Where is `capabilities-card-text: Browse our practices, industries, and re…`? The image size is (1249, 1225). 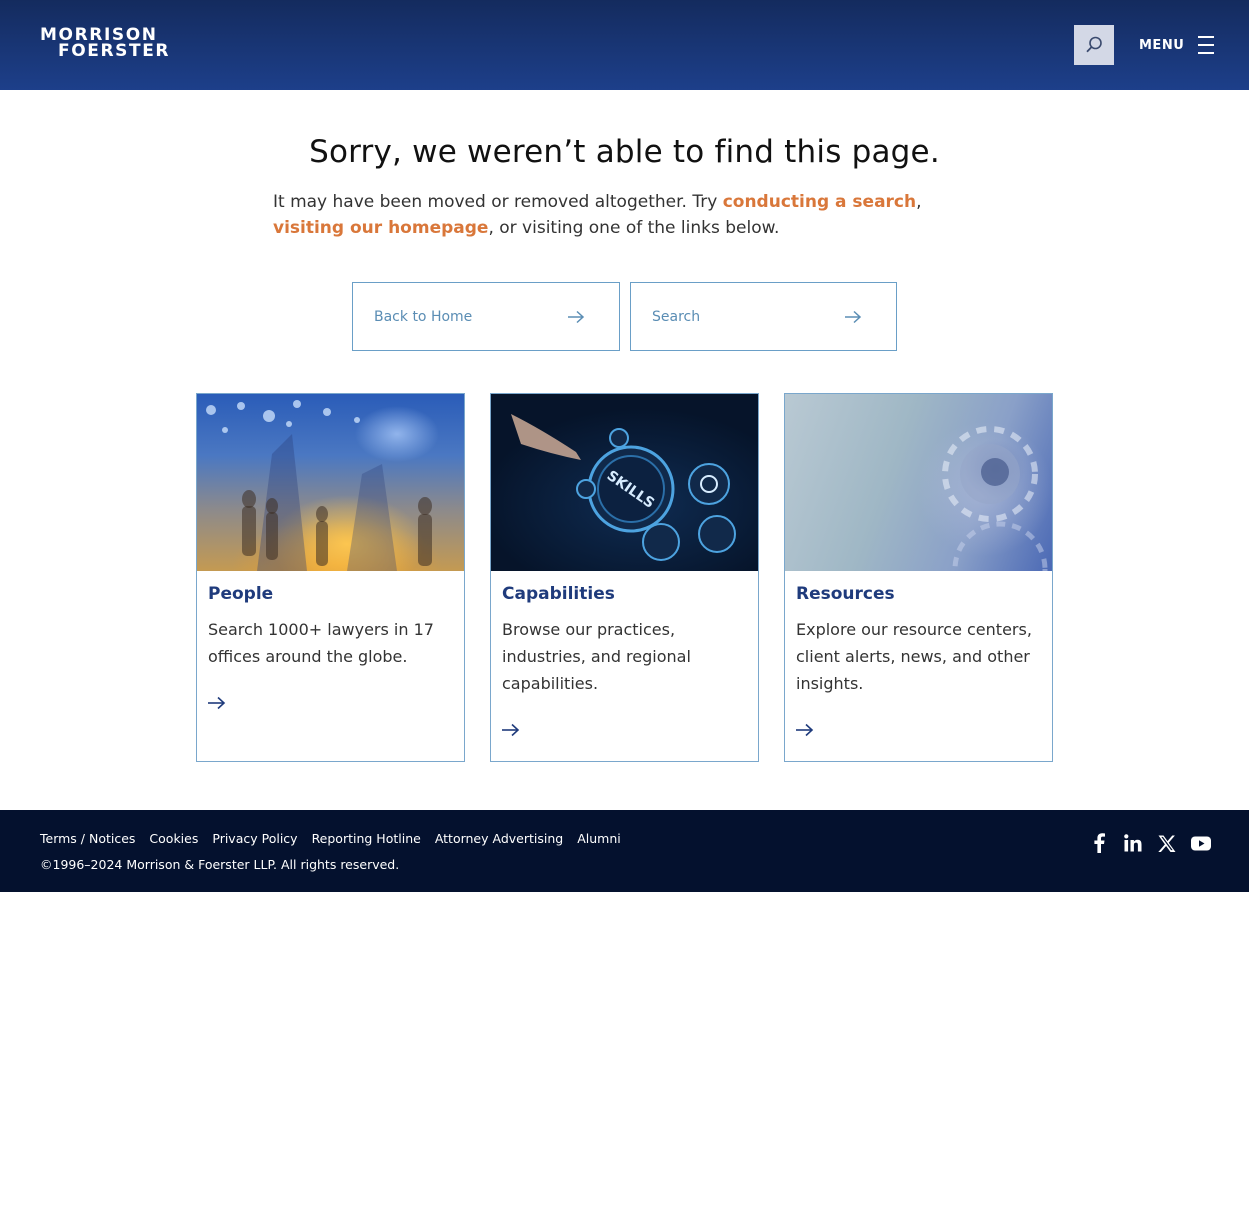
capabilities-card-text: Browse our practices, industries, and re… is located at coordinates (596, 656).